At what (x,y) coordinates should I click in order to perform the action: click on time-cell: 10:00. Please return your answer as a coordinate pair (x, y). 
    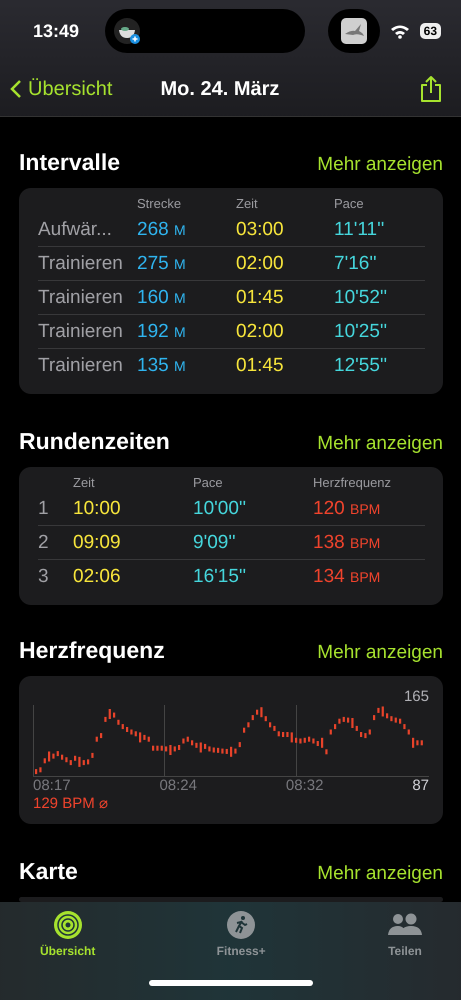
    Looking at the image, I should click on (133, 509).